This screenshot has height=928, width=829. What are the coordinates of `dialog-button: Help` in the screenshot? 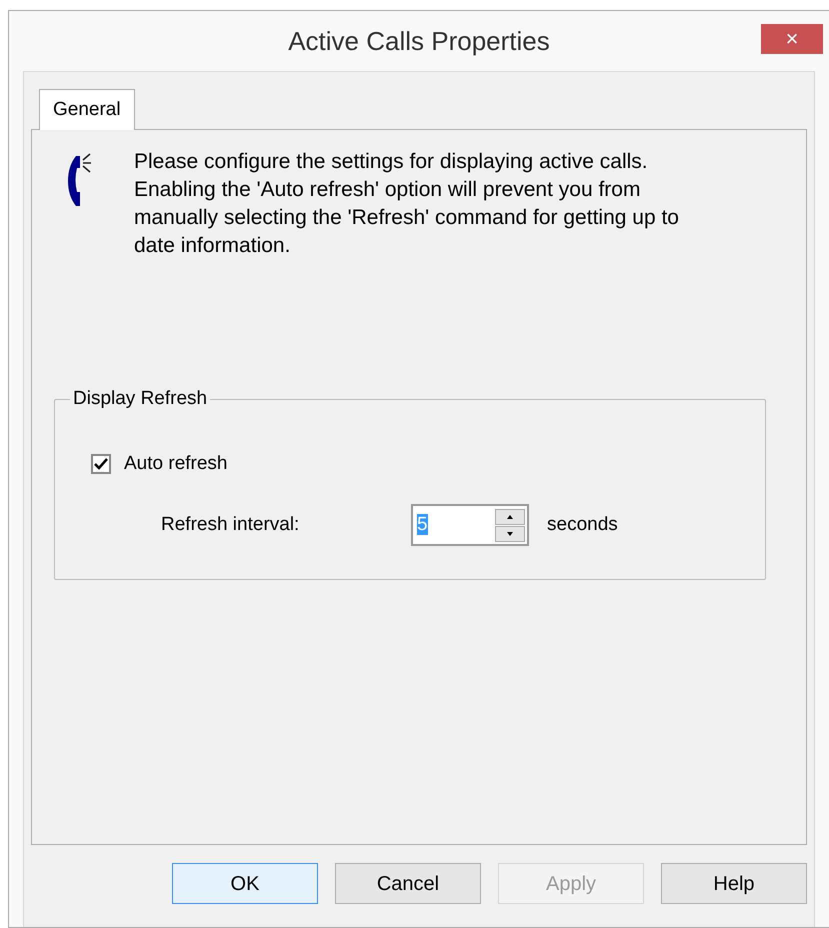 It's located at (734, 883).